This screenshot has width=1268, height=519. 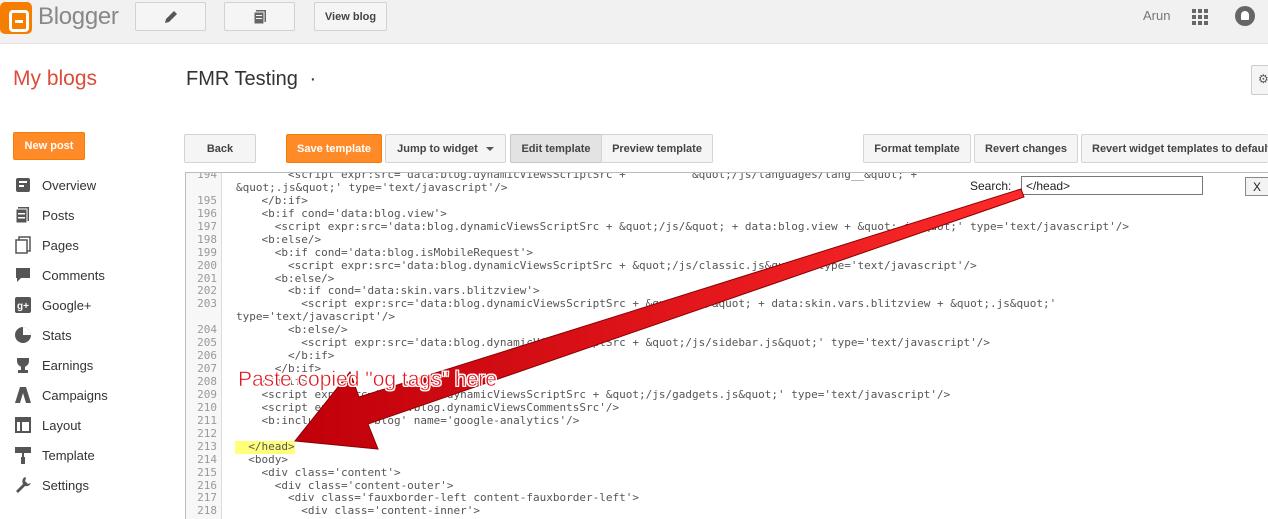 I want to click on gear-icon: ⚙, so click(x=1263, y=79).